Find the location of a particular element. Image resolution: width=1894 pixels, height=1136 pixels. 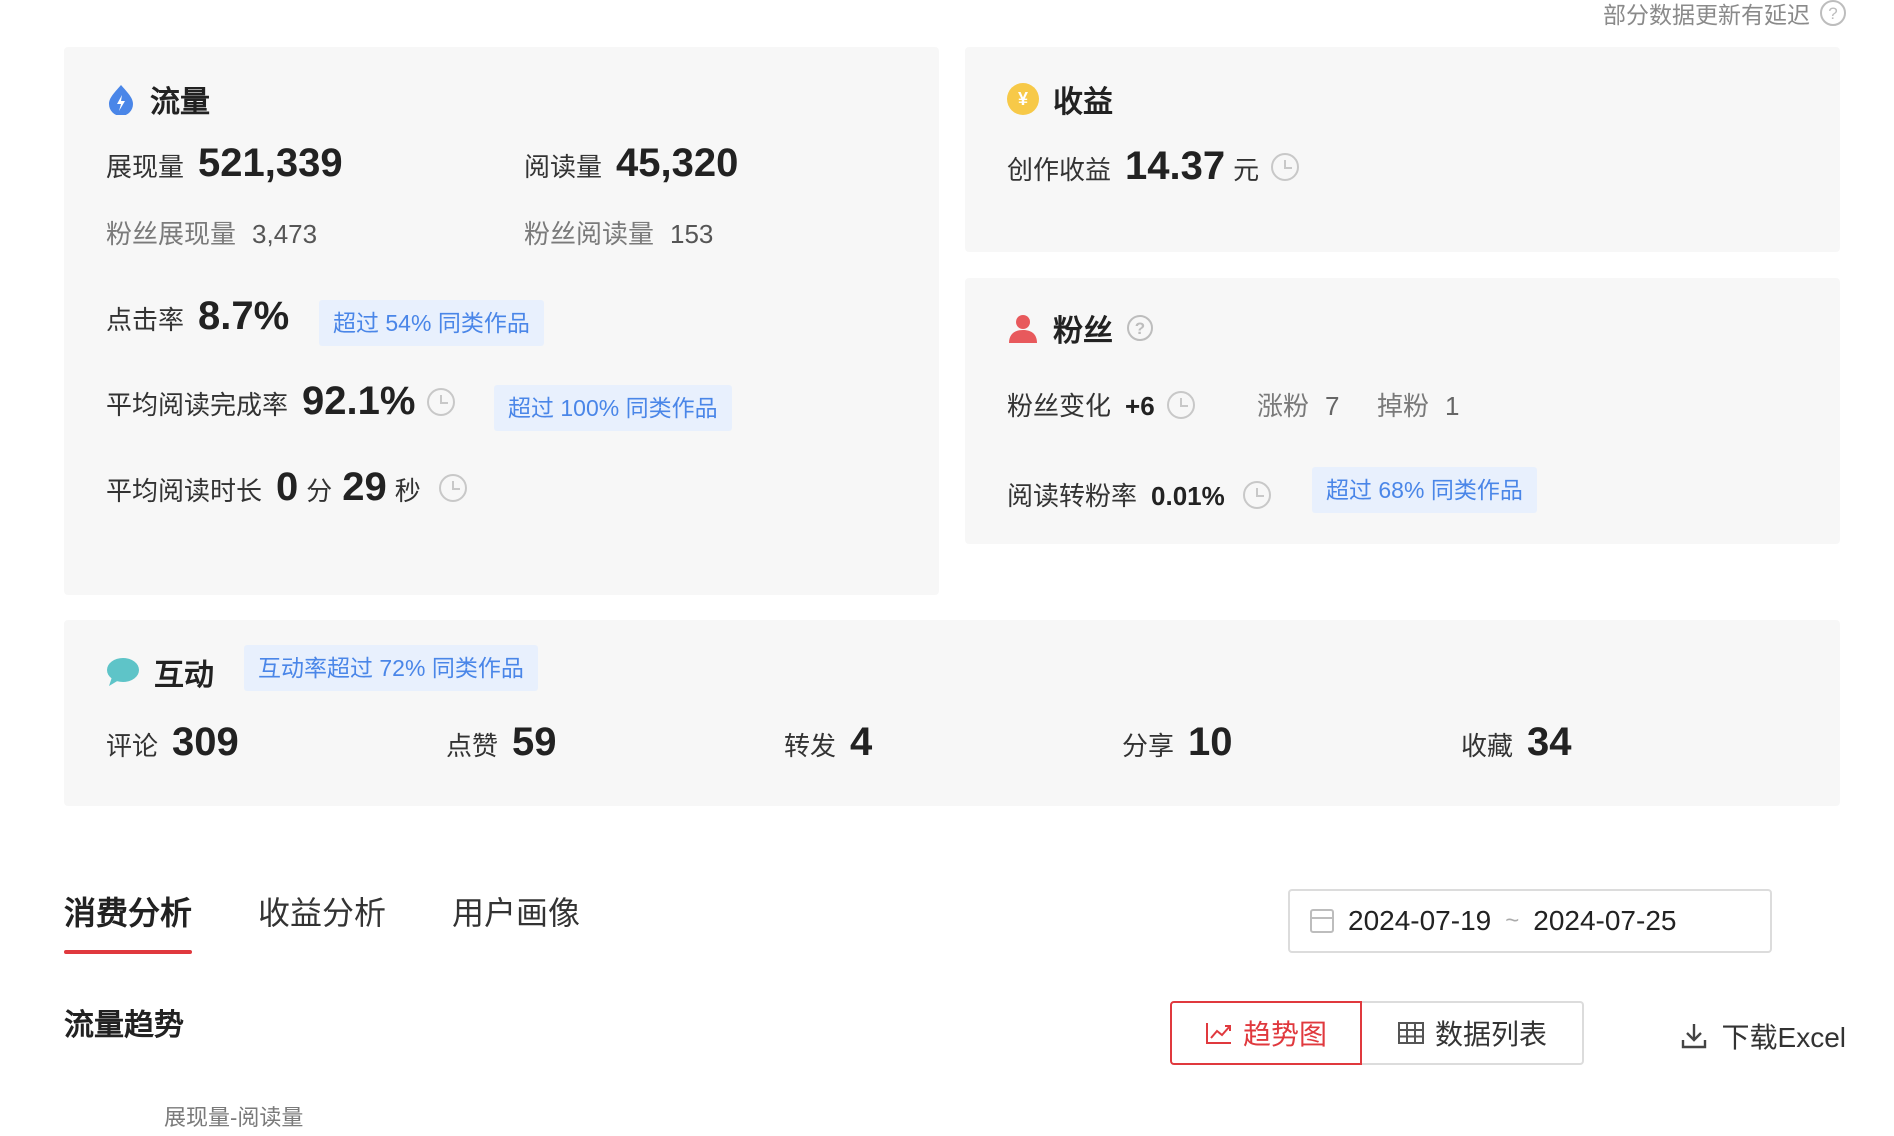

read-conversion-metric: 阅读转粉率 0.01% is located at coordinates (1139, 494).